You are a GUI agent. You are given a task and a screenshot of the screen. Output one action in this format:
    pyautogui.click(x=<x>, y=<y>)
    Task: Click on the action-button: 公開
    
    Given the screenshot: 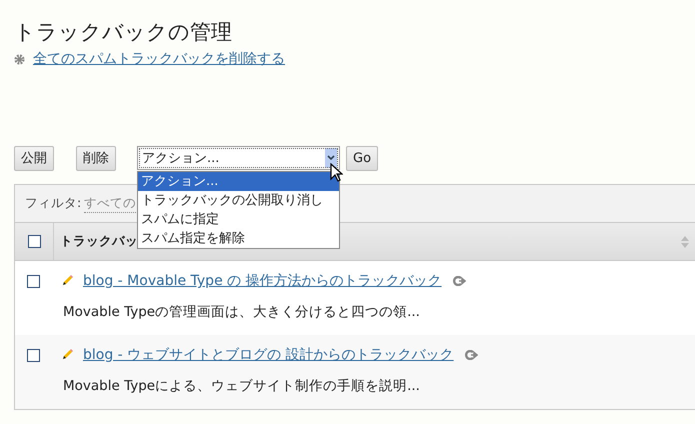 What is the action you would take?
    pyautogui.click(x=34, y=158)
    